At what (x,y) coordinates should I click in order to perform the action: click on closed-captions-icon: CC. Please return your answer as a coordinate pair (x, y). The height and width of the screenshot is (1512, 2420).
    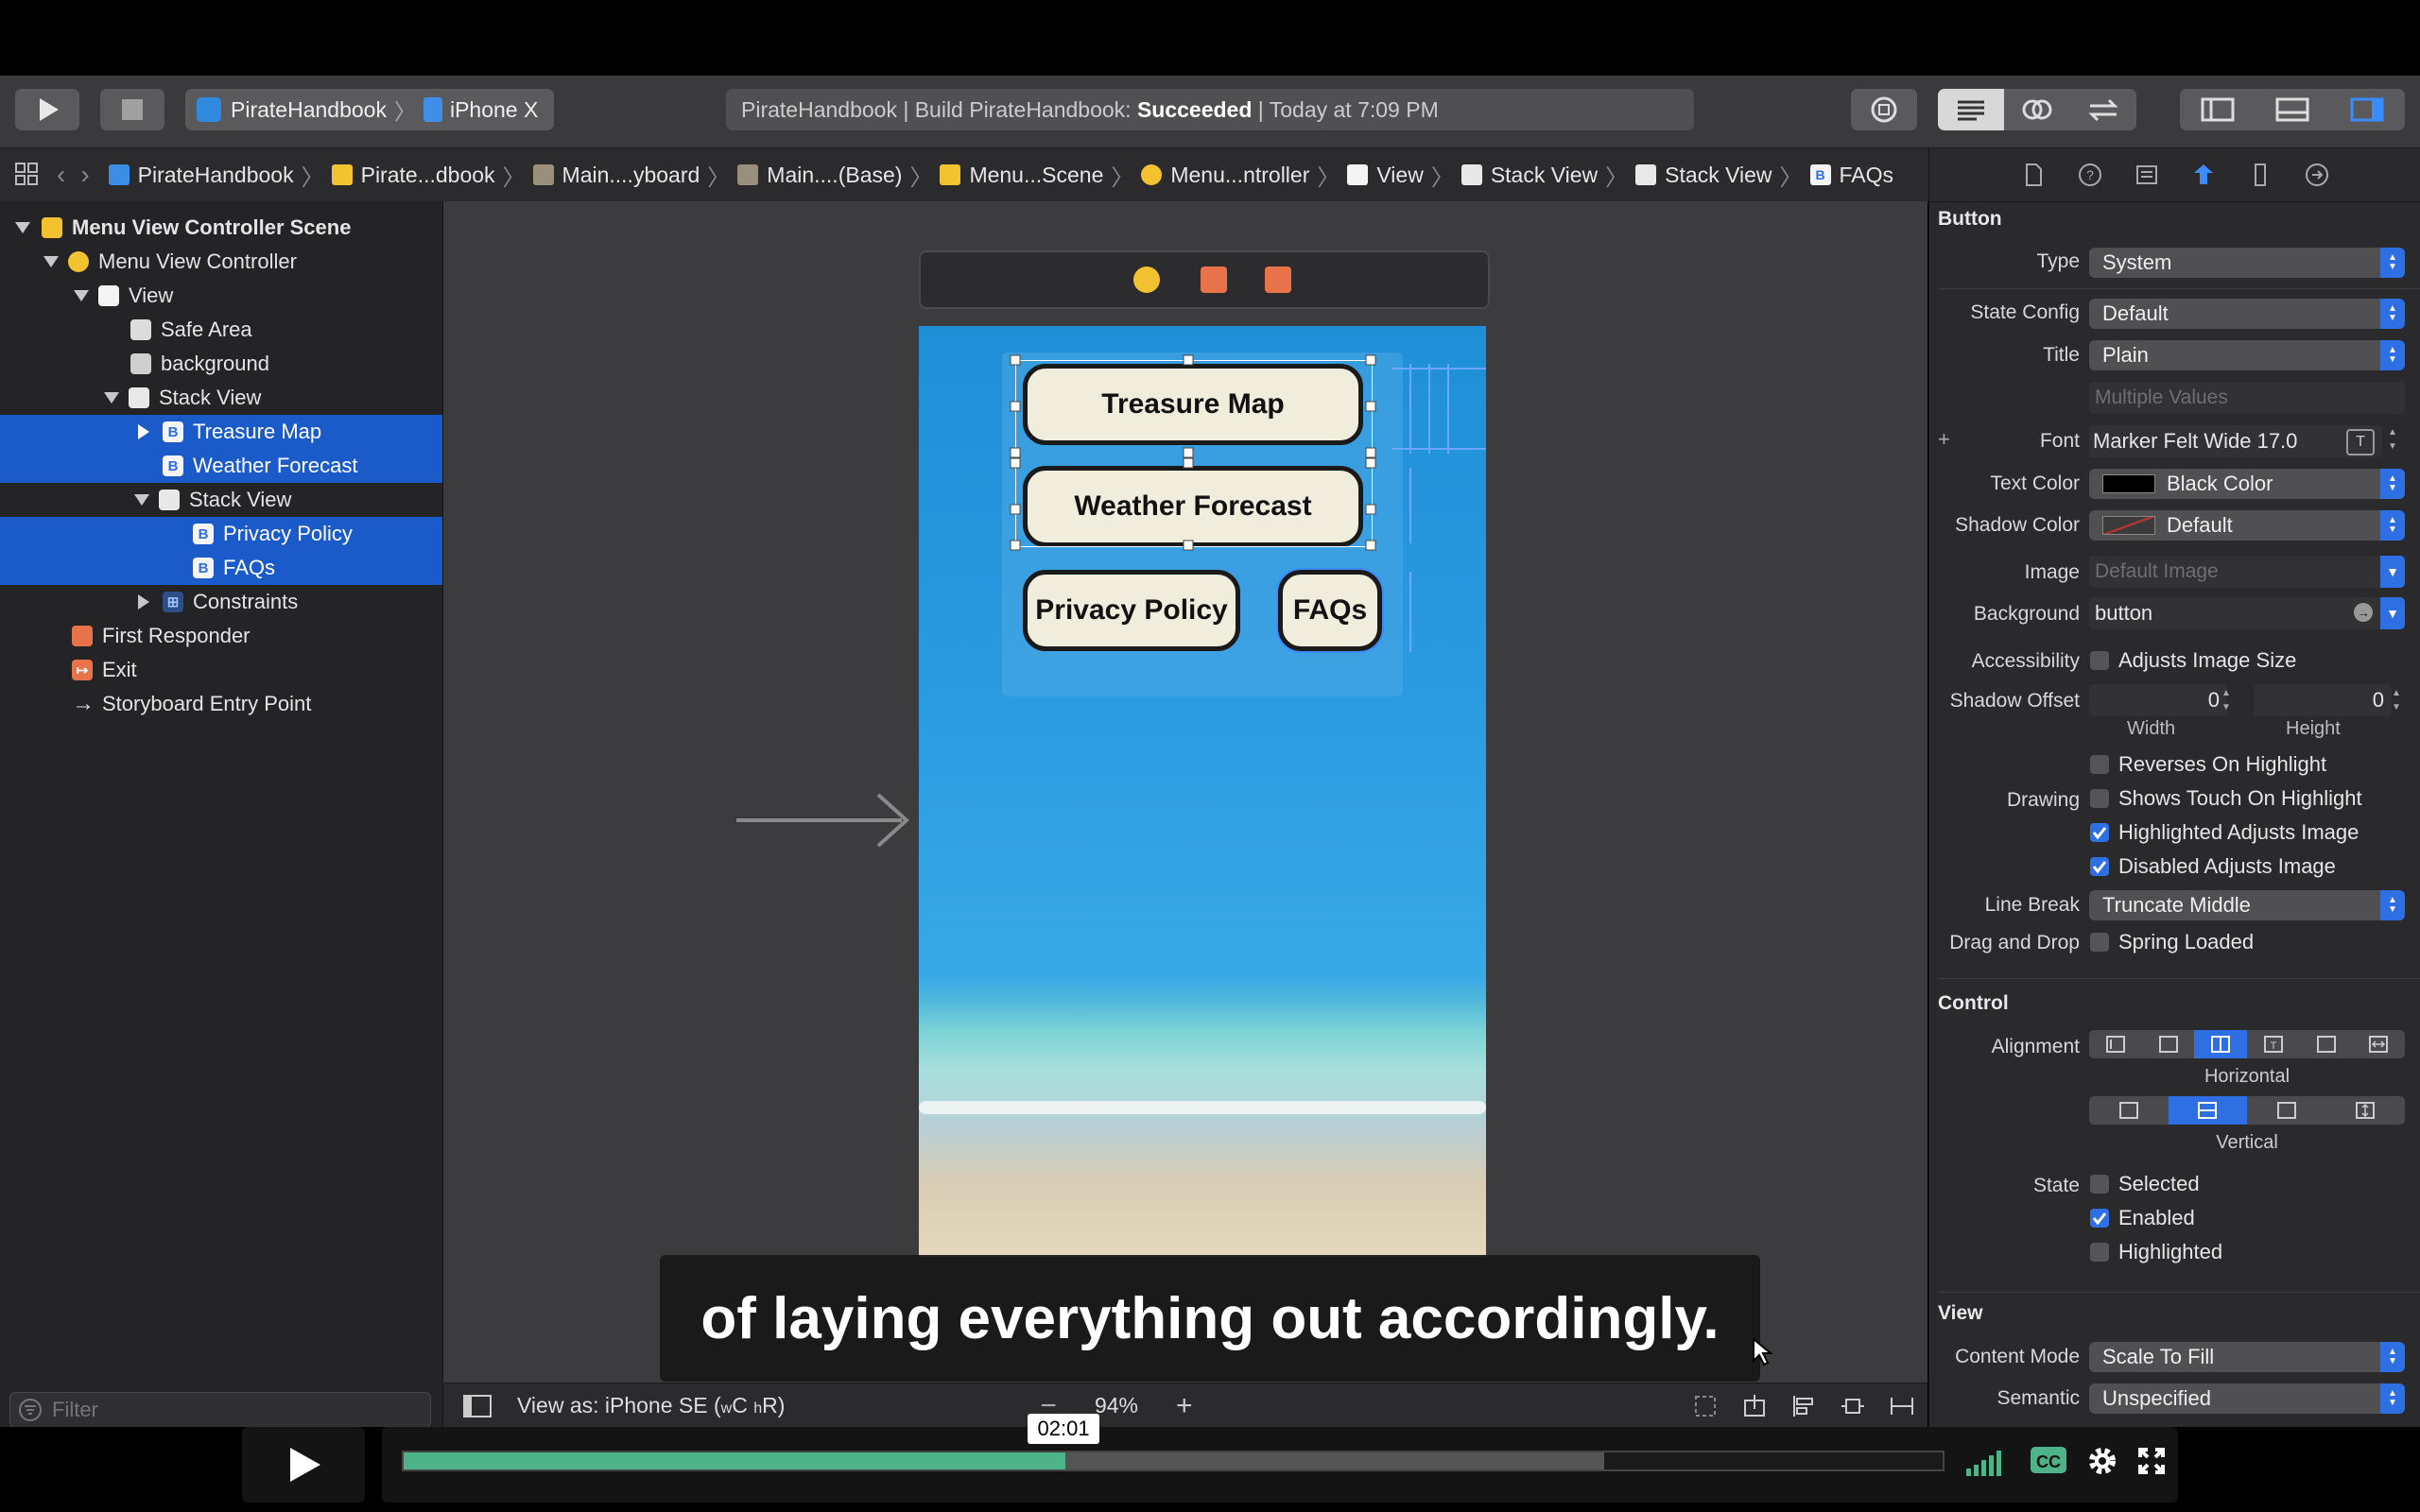
    Looking at the image, I should click on (2048, 1460).